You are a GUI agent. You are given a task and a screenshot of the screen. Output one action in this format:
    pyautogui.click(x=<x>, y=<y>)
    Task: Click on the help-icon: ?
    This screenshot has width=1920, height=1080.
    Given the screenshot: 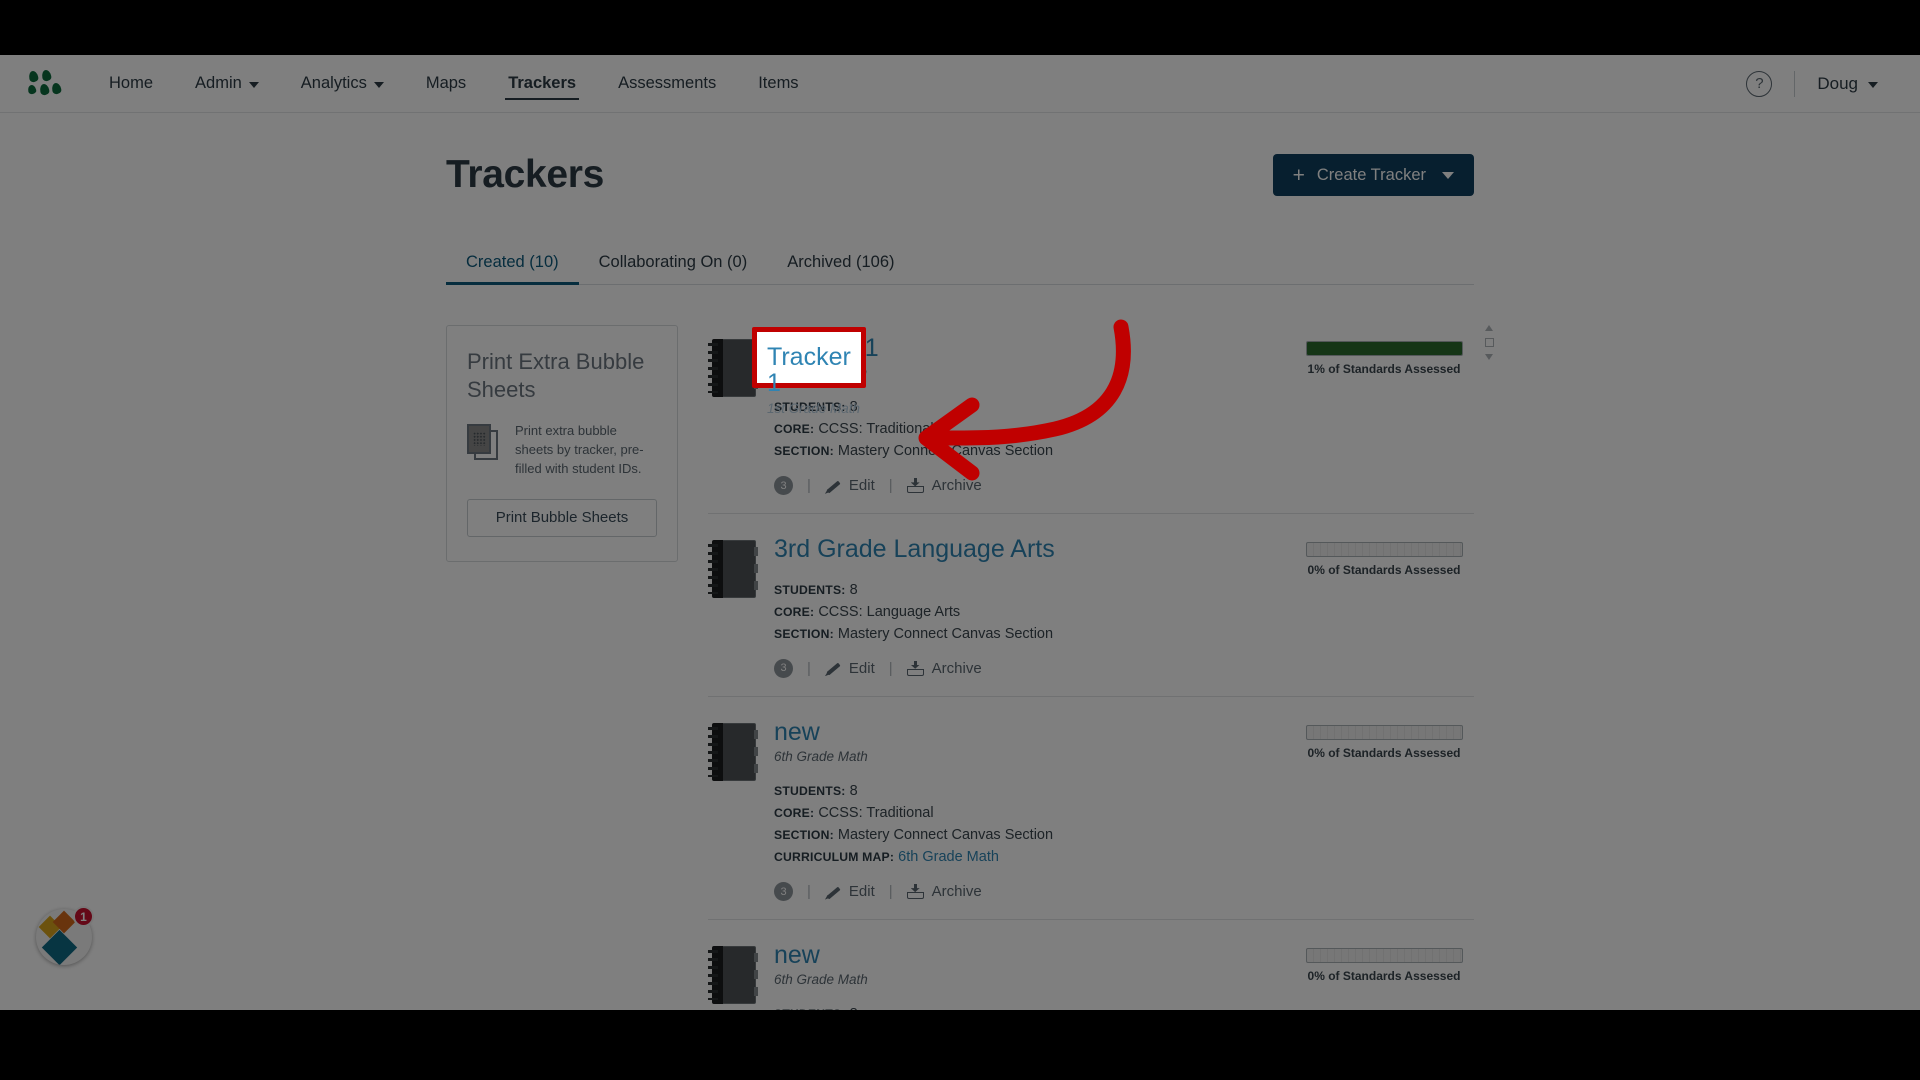 What is the action you would take?
    pyautogui.click(x=1759, y=83)
    